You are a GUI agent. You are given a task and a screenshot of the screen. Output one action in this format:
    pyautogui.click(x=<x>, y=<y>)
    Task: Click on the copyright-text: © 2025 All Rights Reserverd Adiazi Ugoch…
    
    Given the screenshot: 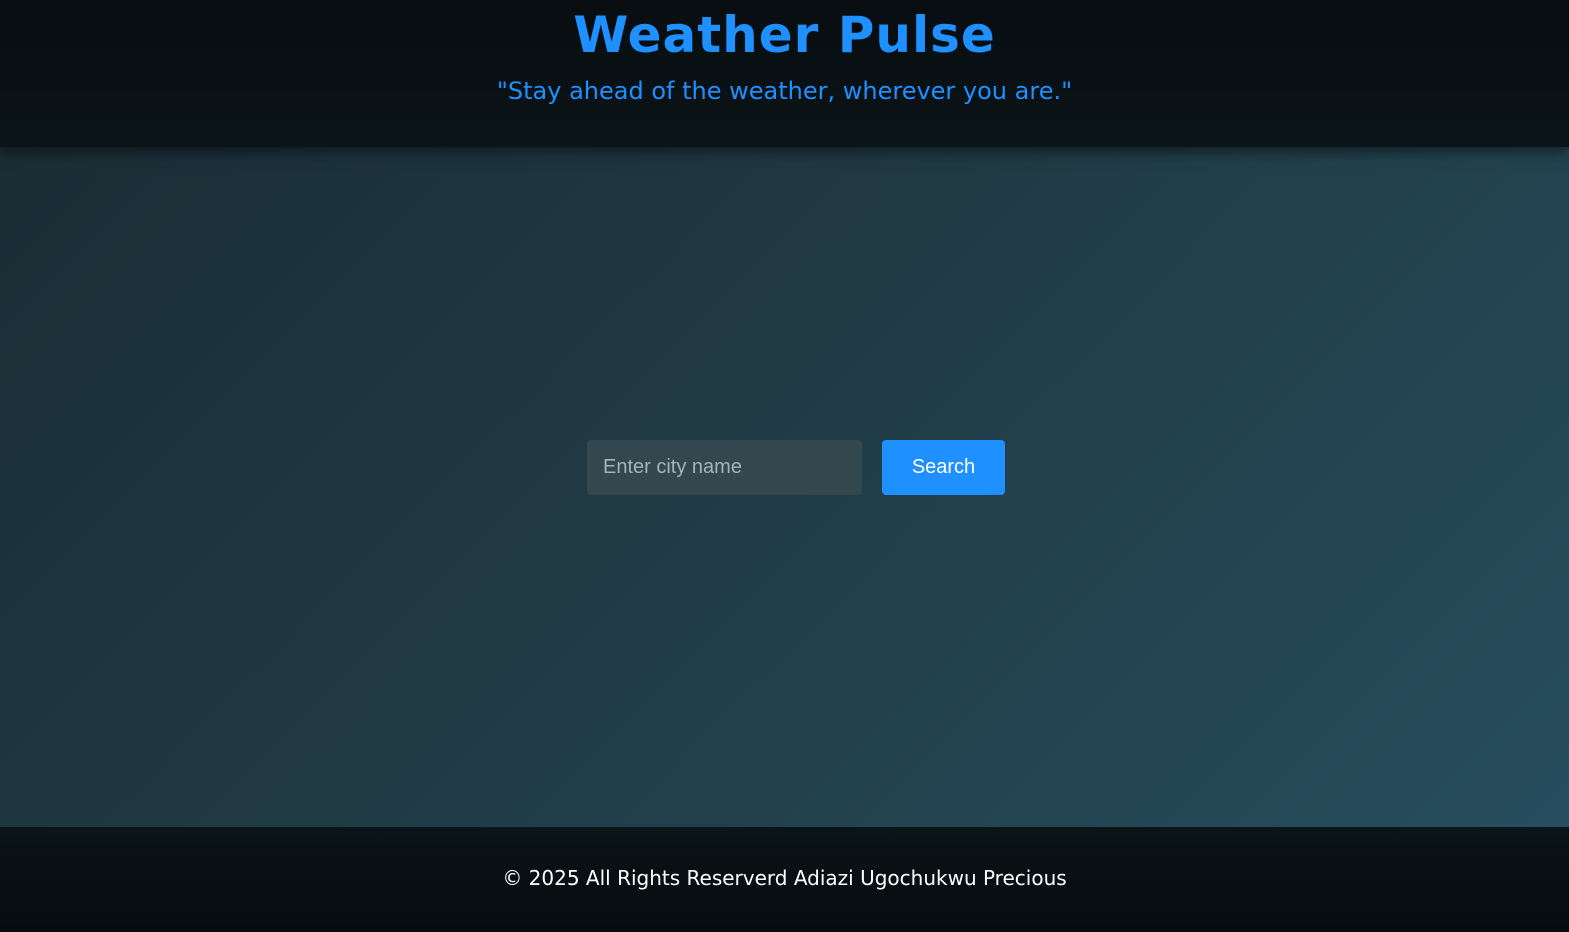 What is the action you would take?
    pyautogui.click(x=784, y=878)
    